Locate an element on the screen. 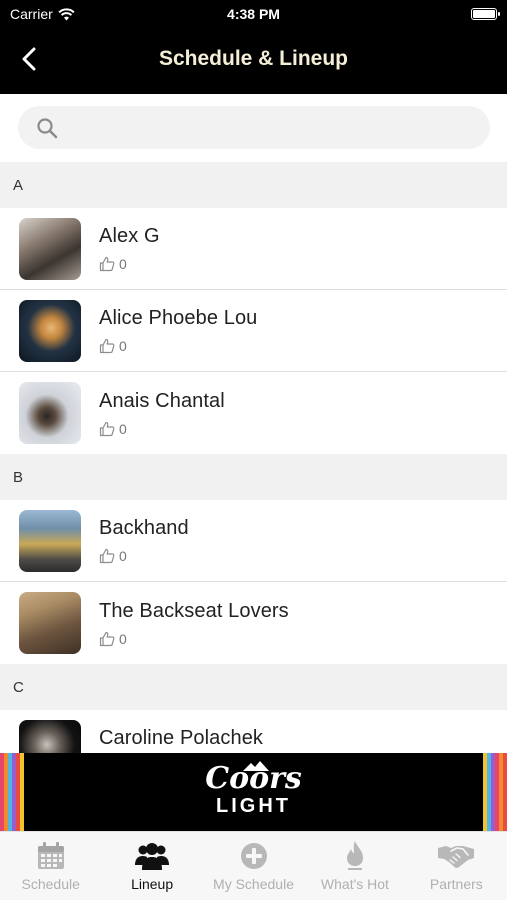  section-letter: C is located at coordinates (18, 687).